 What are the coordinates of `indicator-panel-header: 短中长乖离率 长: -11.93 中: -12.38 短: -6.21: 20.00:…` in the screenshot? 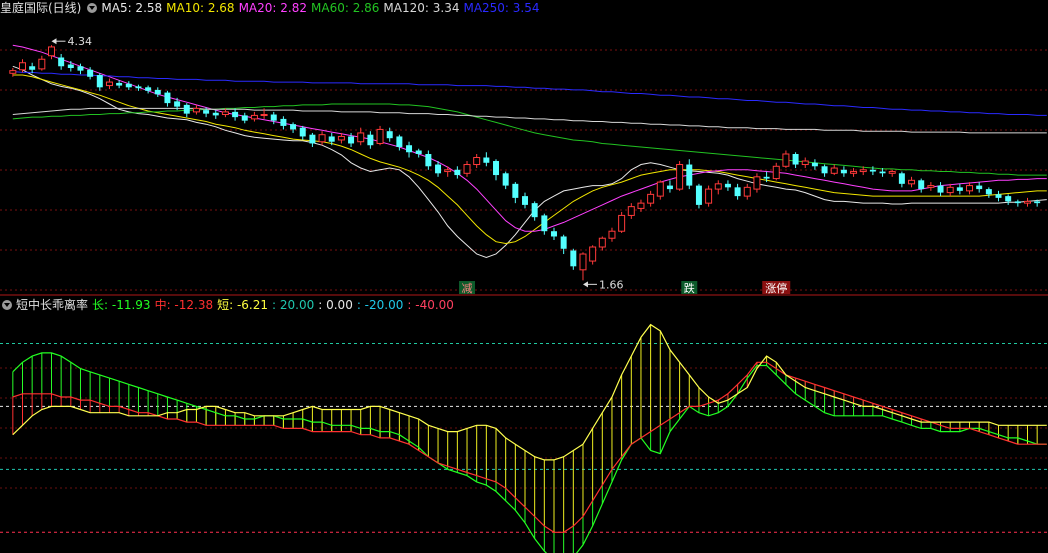 It's located at (231, 305).